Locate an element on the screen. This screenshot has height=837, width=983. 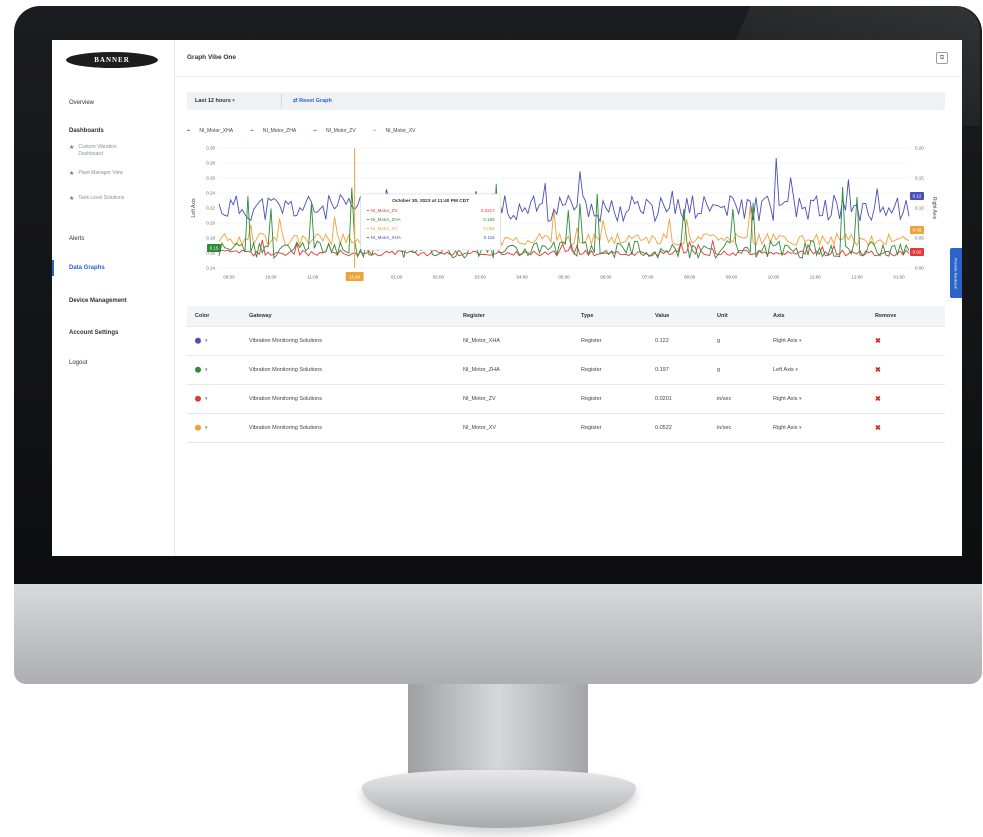
toolbar-divider is located at coordinates (281, 101).